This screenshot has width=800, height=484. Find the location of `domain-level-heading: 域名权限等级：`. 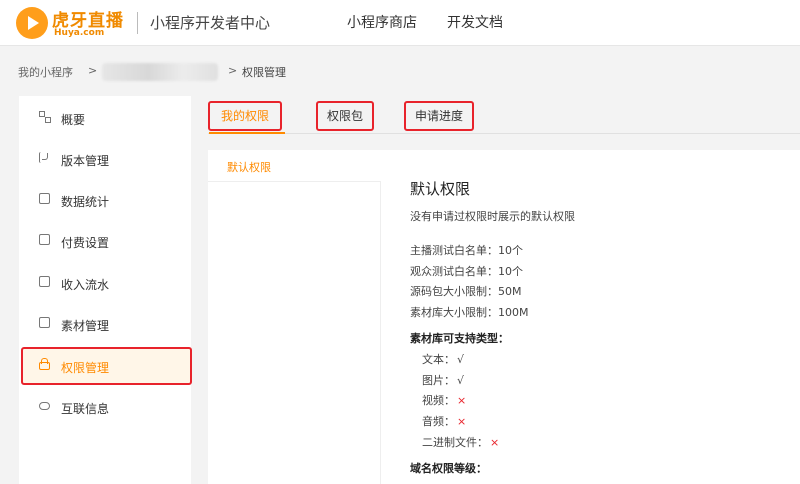

domain-level-heading: 域名权限等级： is located at coordinates (448, 468).